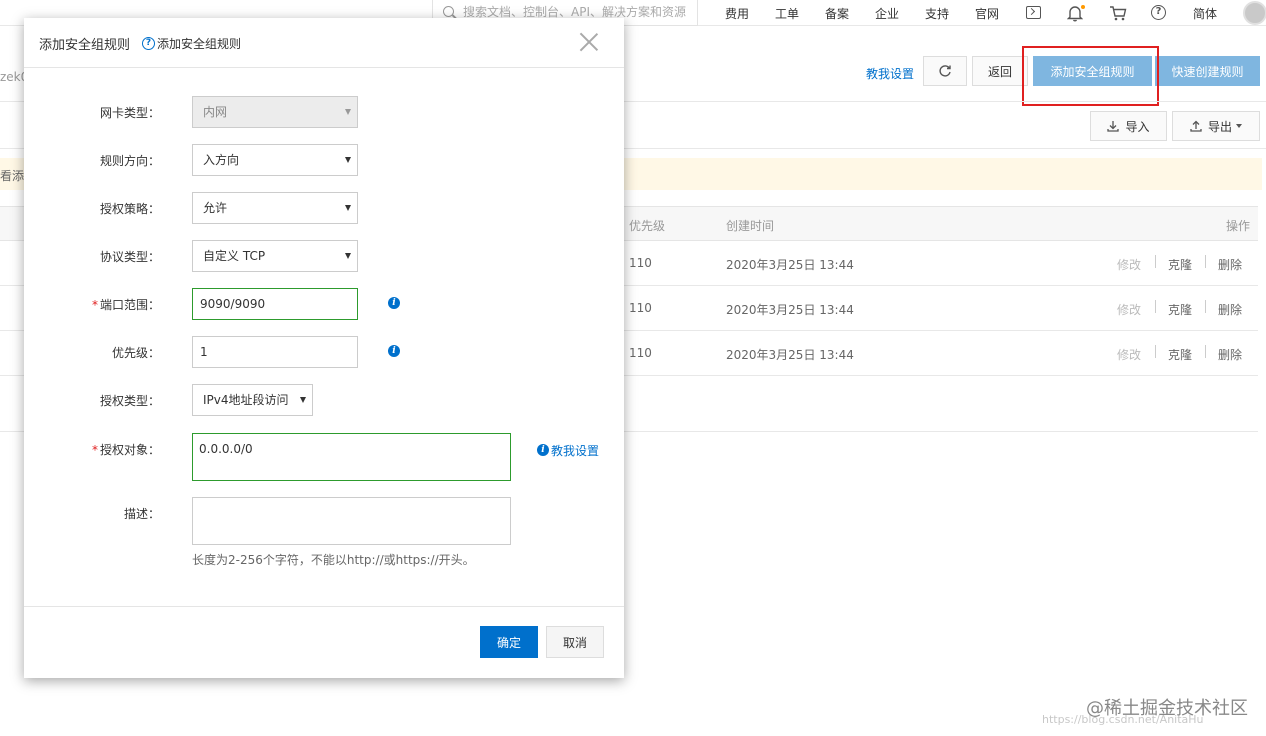 The image size is (1266, 736). What do you see at coordinates (1137, 126) in the screenshot?
I see `import-label: 导入` at bounding box center [1137, 126].